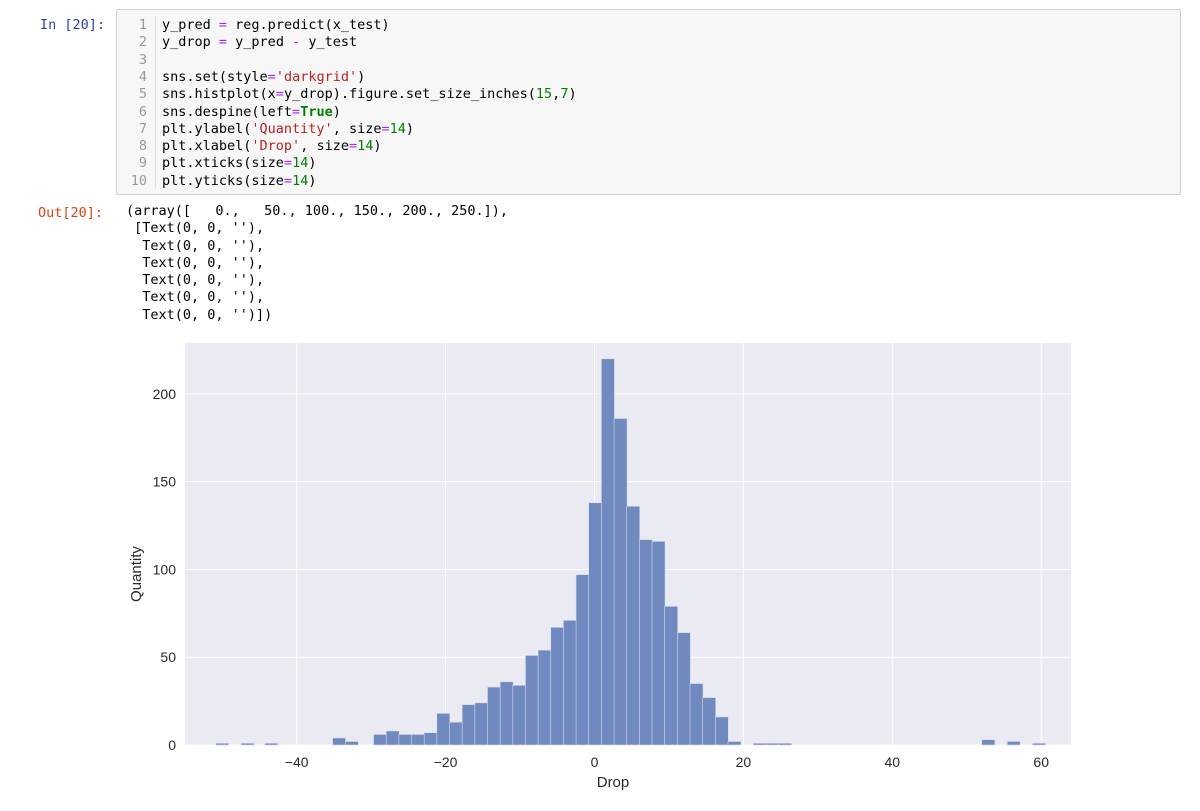 This screenshot has width=1200, height=811. What do you see at coordinates (667, 762) in the screenshot?
I see `x-tick-labels: −40 −20 0 20 40 60` at bounding box center [667, 762].